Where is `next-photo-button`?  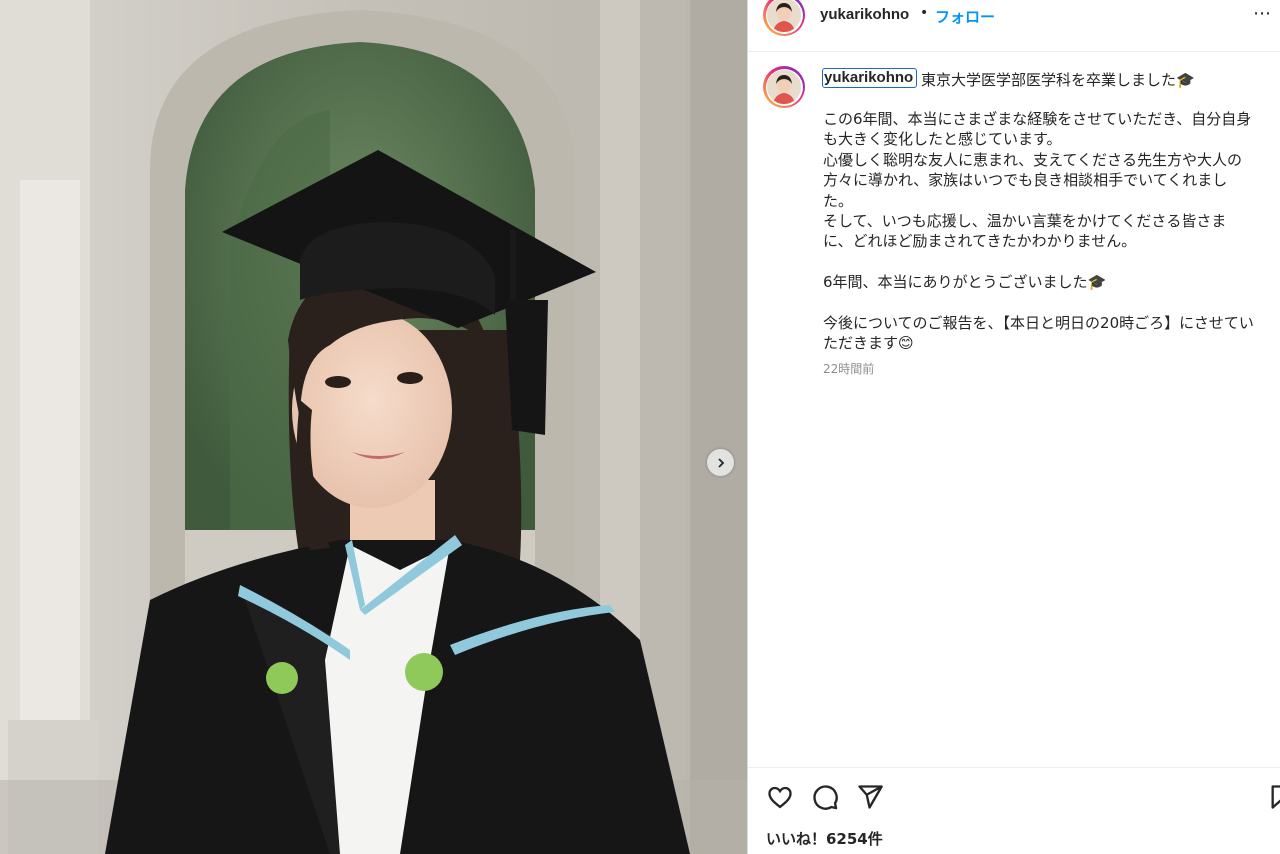
next-photo-button is located at coordinates (720, 462).